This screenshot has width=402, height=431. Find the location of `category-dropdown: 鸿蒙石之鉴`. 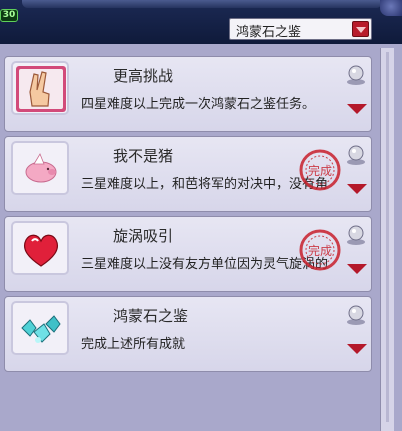

category-dropdown: 鸿蒙石之鉴 is located at coordinates (300, 29).